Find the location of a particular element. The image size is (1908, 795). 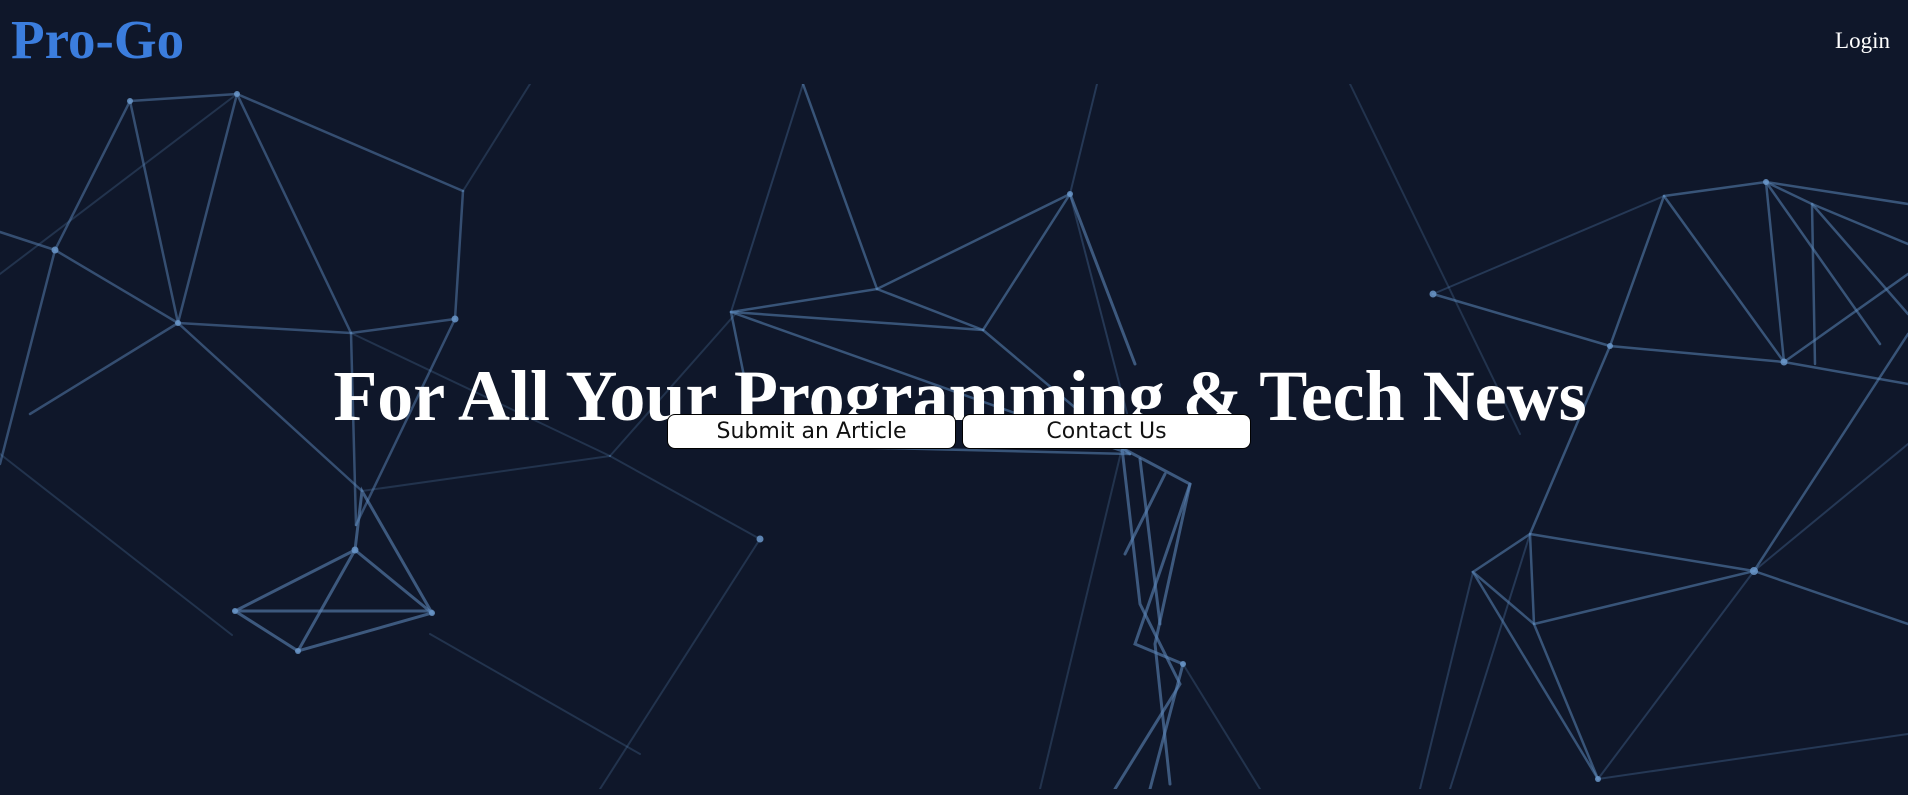

submit-article-button: Submit an Article is located at coordinates (811, 431).